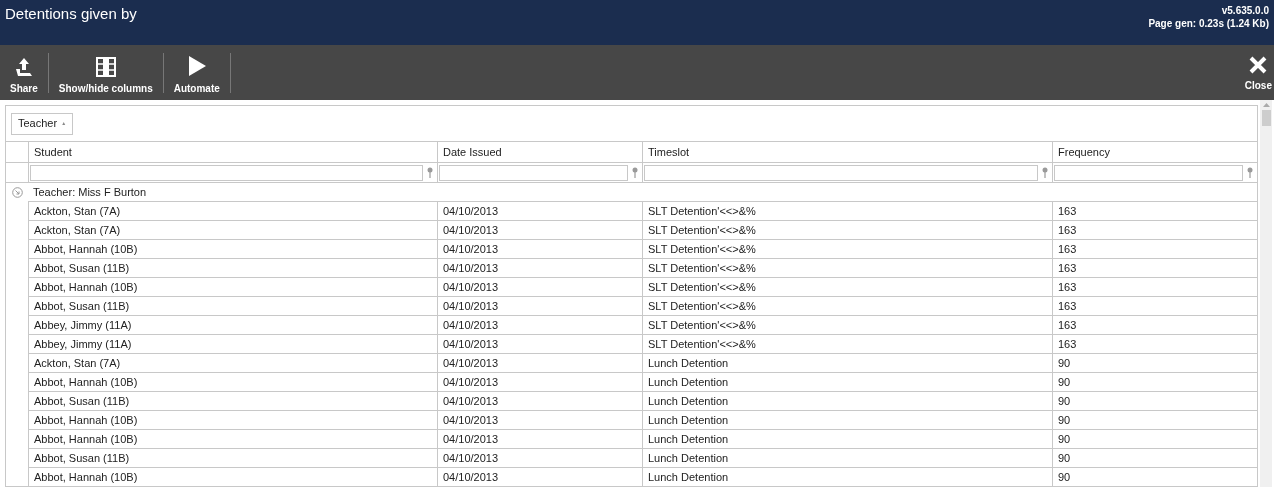 The width and height of the screenshot is (1274, 487). Describe the element at coordinates (539, 152) in the screenshot. I see `column-header: Date Issued` at that location.